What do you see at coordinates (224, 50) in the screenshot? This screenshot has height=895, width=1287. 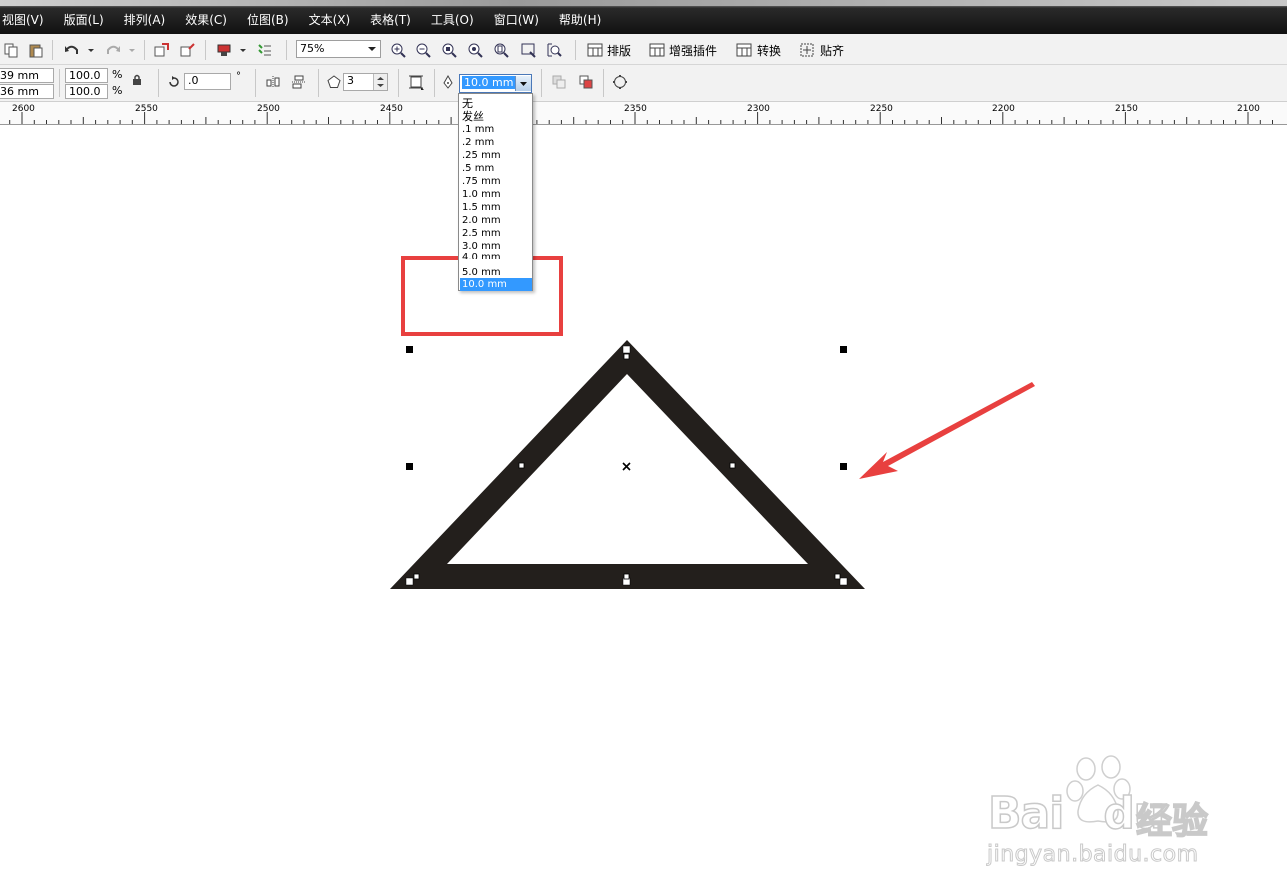 I see `app-launcher-button` at bounding box center [224, 50].